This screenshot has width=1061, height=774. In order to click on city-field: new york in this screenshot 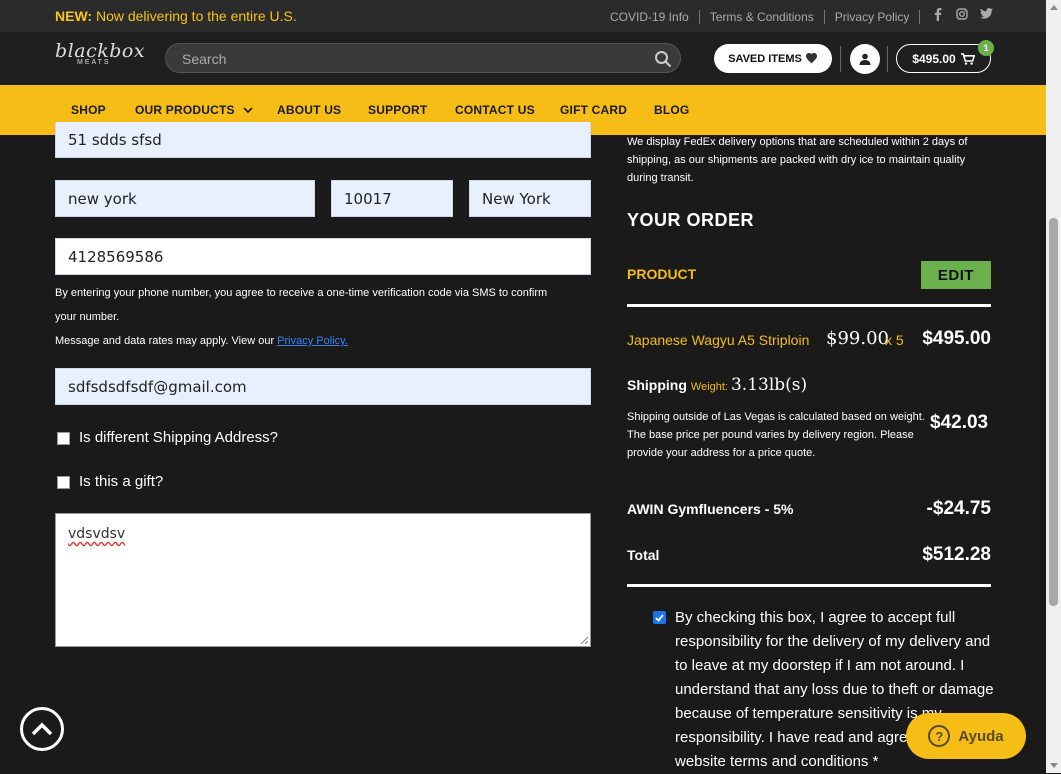, I will do `click(185, 198)`.